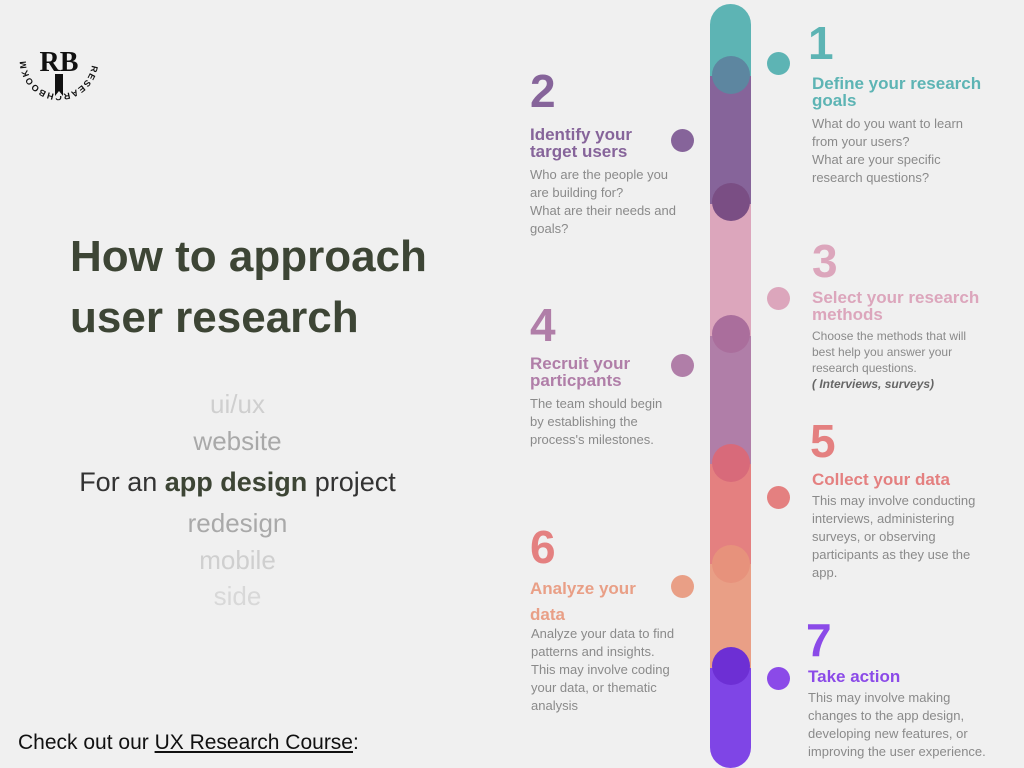 This screenshot has width=1024, height=768. Describe the element at coordinates (847, 314) in the screenshot. I see `heading-line: methods` at that location.